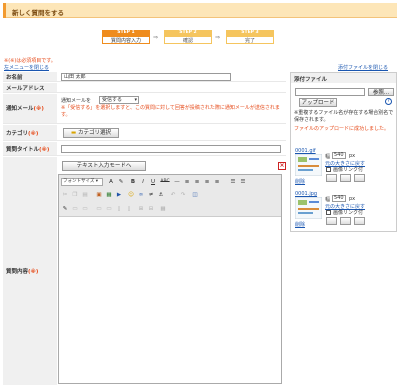 This screenshot has width=400, height=386. I want to click on duplicate-note: ※重複するファイル名が存在する場合別名で保存されます。, so click(344, 116).